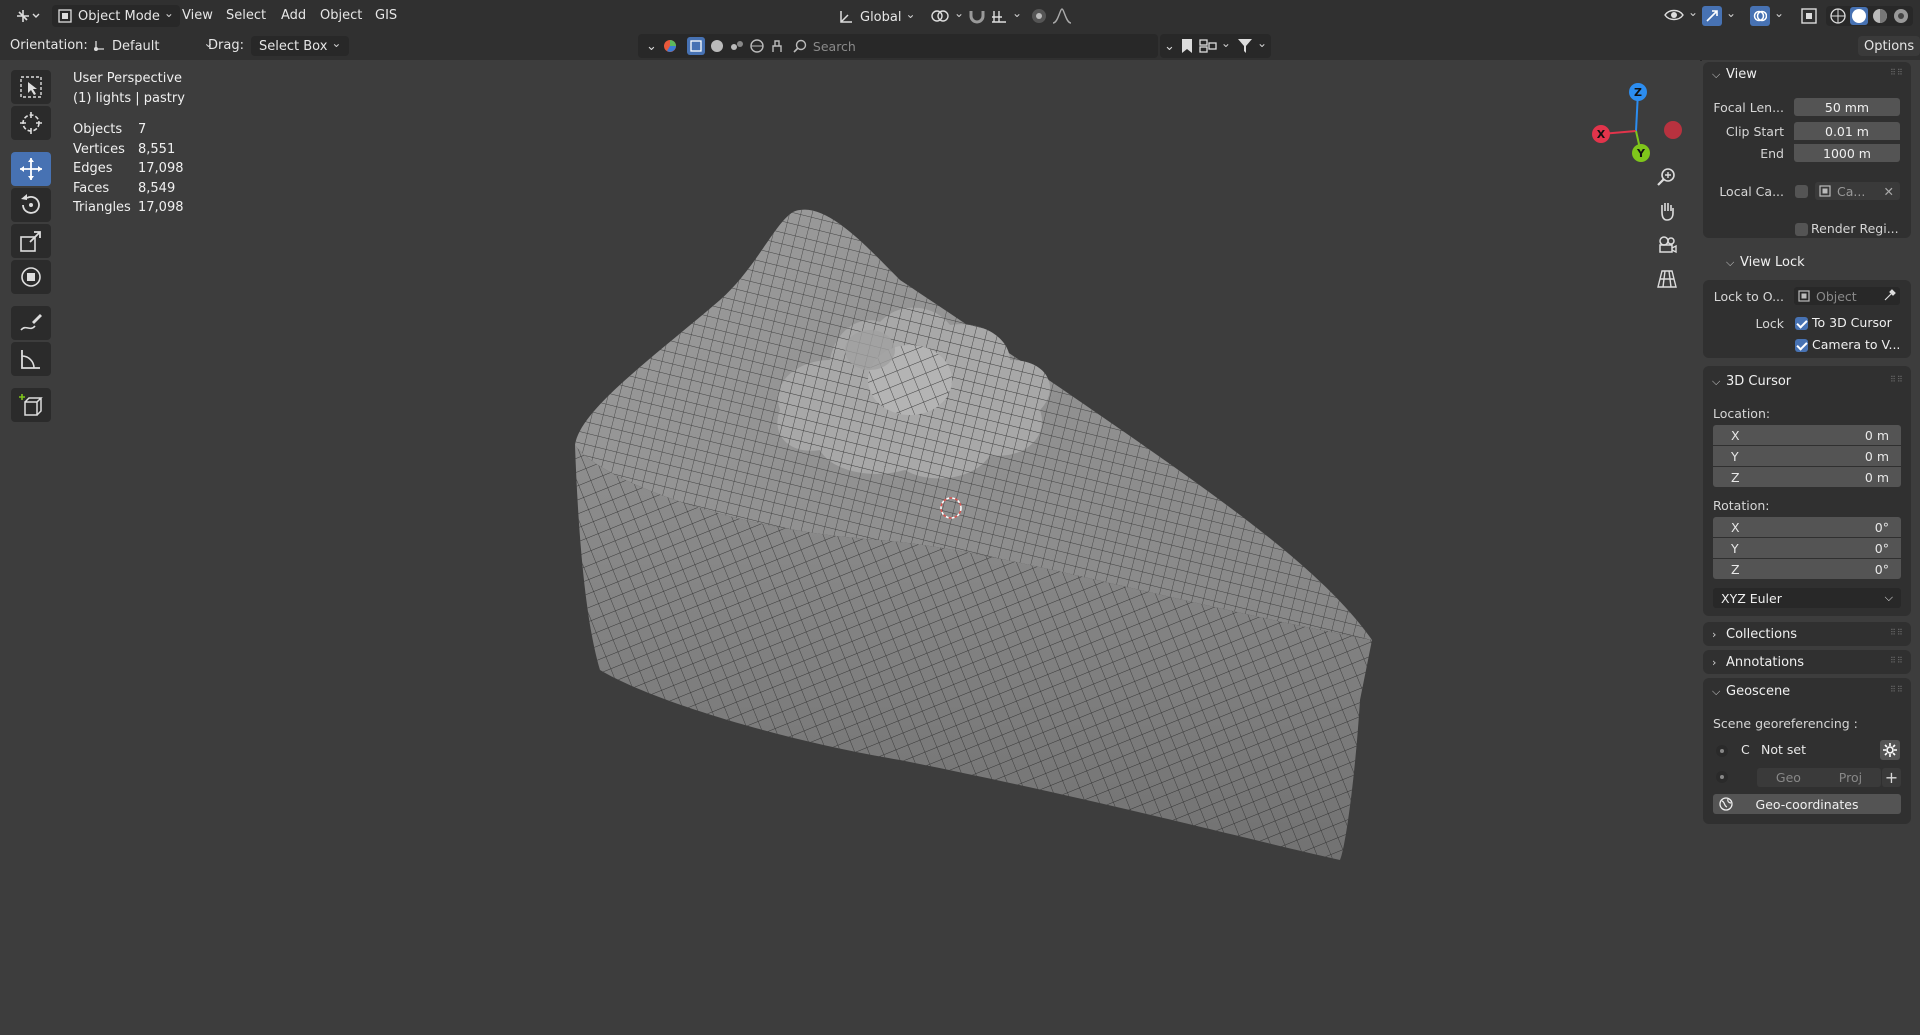 Image resolution: width=1920 pixels, height=1035 pixels. Describe the element at coordinates (1714, 662) in the screenshot. I see `chevron-right-icon: ›` at that location.